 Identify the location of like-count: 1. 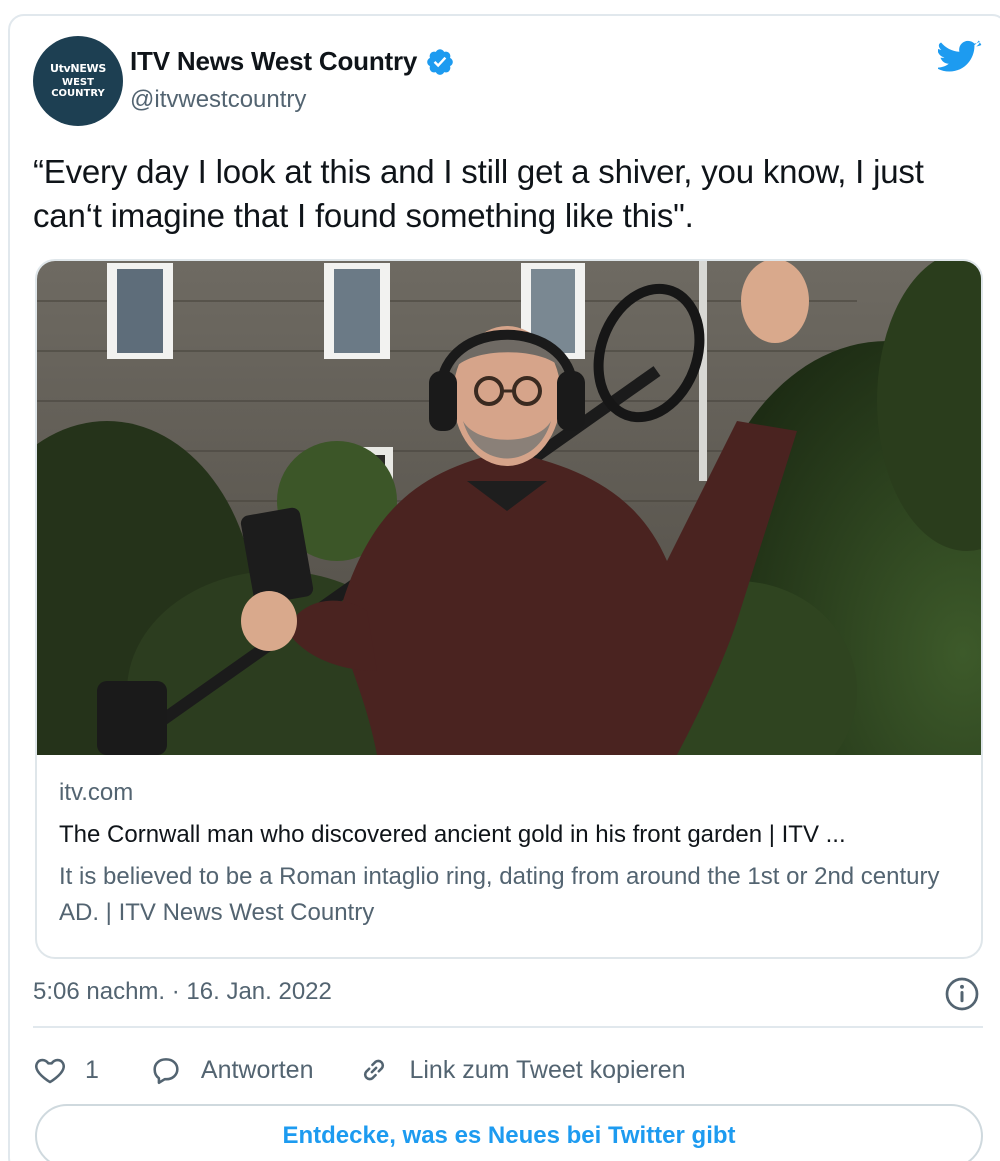
(92, 1069).